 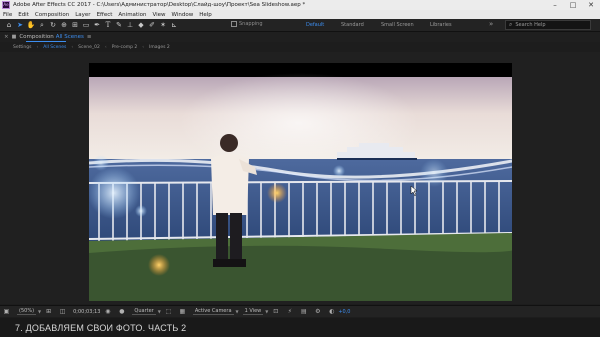 What do you see at coordinates (20, 25) in the screenshot?
I see `selection-tool-icon: ➤` at bounding box center [20, 25].